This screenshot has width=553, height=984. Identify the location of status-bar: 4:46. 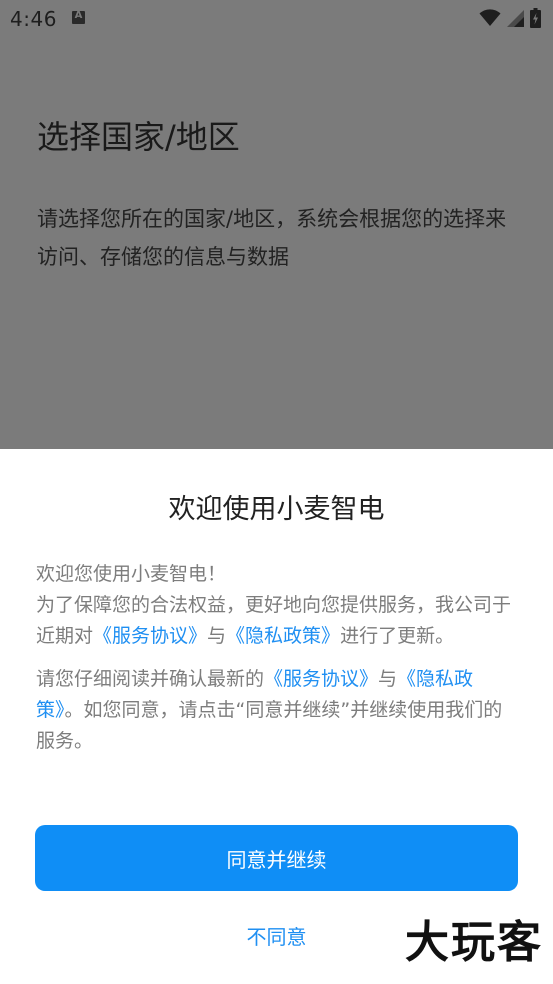
(276, 18).